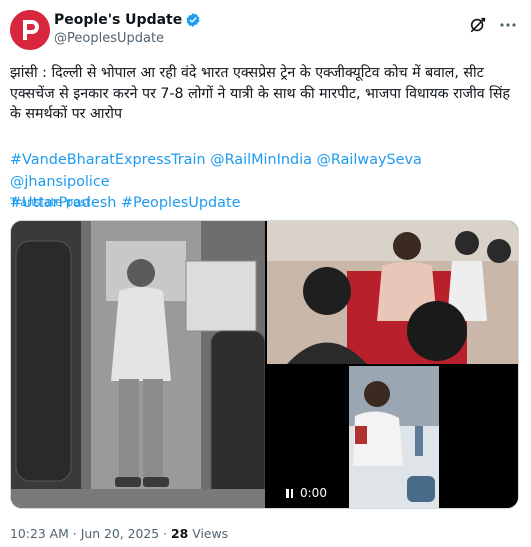 The image size is (531, 547). What do you see at coordinates (108, 160) in the screenshot?
I see `hashtag-link: #VandeBharatExpressTrain` at bounding box center [108, 160].